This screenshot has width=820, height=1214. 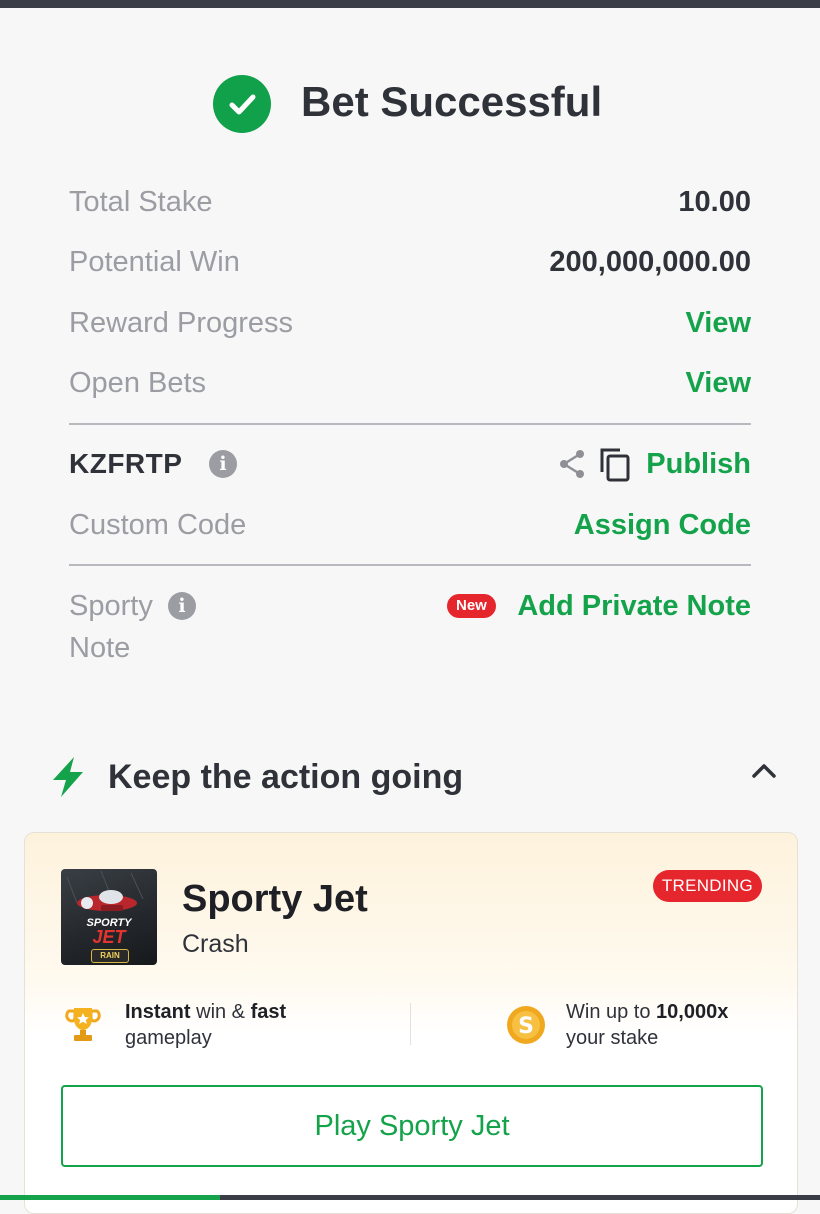 What do you see at coordinates (650, 262) in the screenshot?
I see `potential-win-value: 200,000,000.00` at bounding box center [650, 262].